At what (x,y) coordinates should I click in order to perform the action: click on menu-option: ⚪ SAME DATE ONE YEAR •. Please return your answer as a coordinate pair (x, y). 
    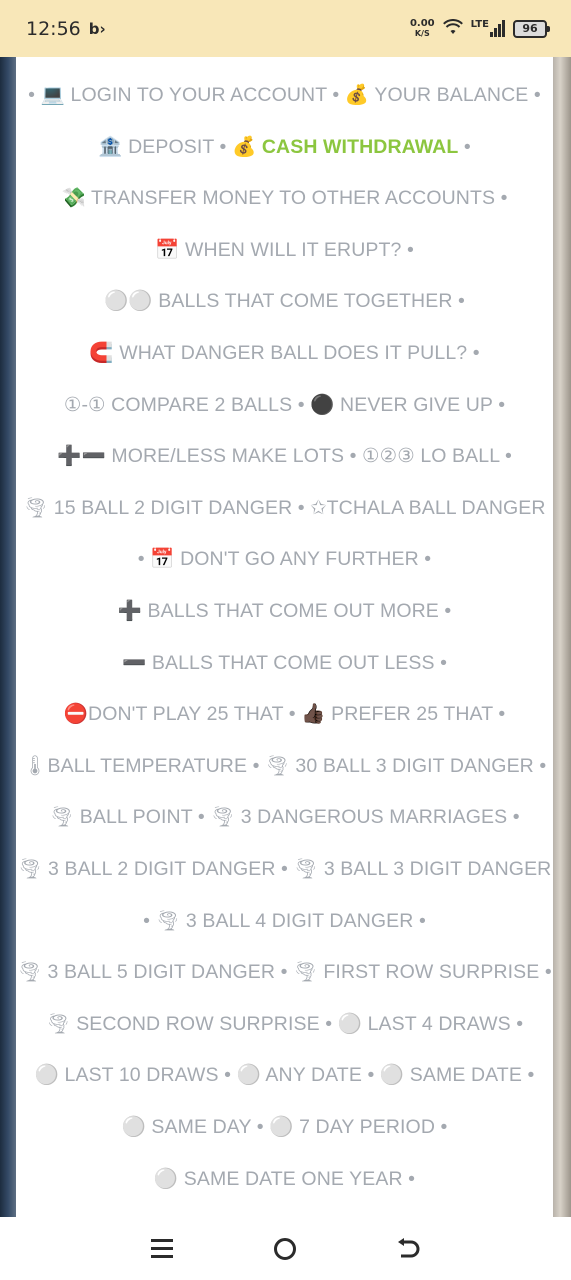
    Looking at the image, I should click on (284, 1179).